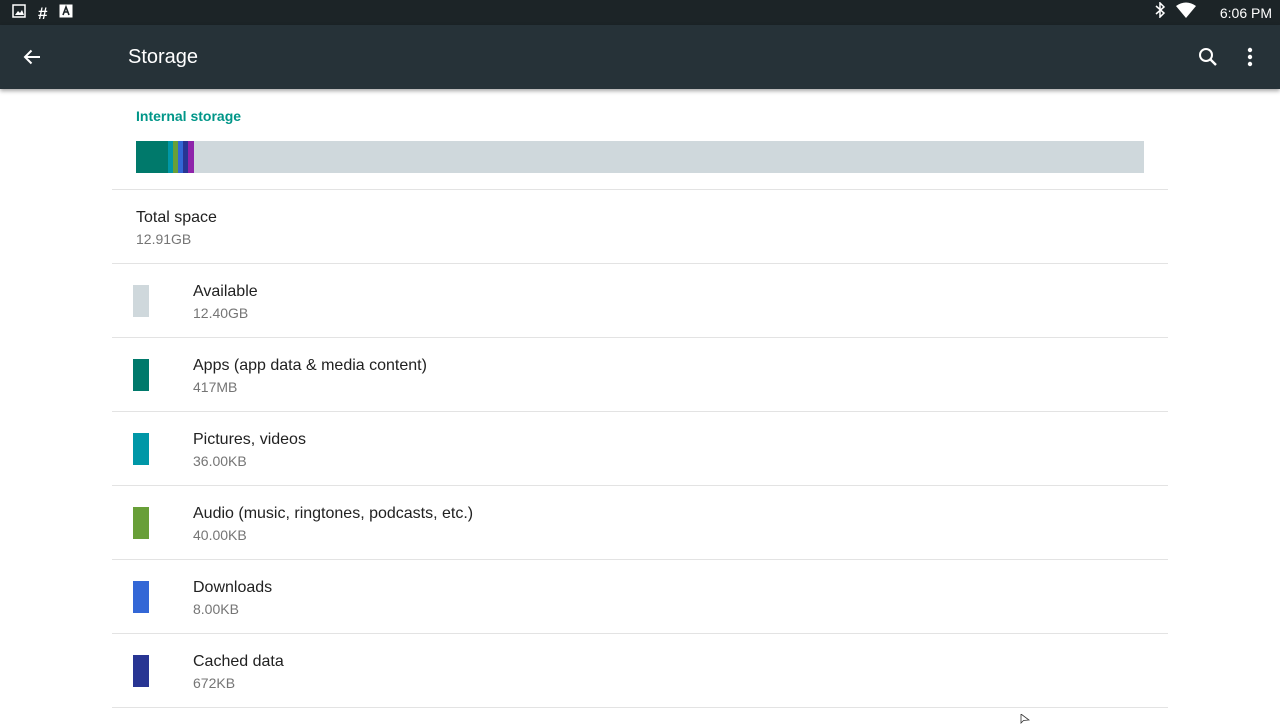 The image size is (1280, 724). What do you see at coordinates (640, 449) in the screenshot?
I see `storage-item-pictures-videos: Pictures, videos 36.00KB` at bounding box center [640, 449].